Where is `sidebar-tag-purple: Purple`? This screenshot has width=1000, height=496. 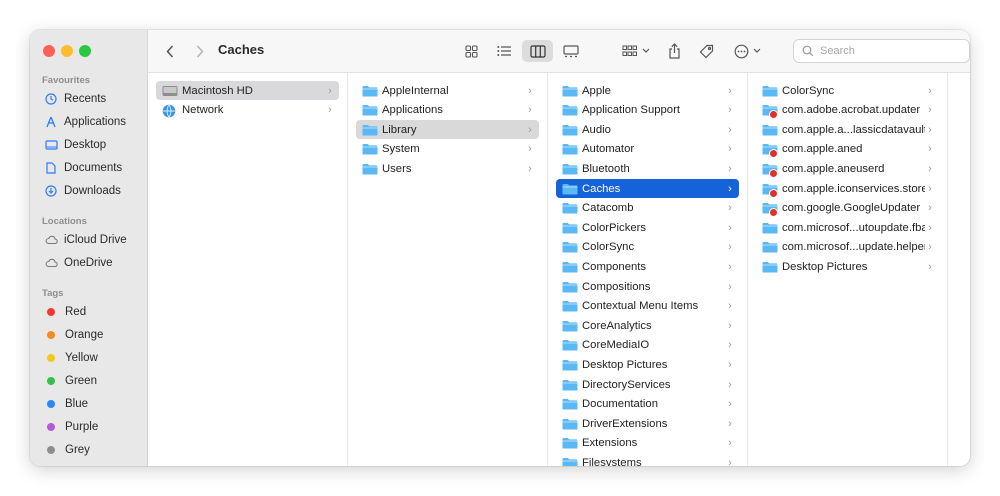 sidebar-tag-purple: Purple is located at coordinates (71, 427).